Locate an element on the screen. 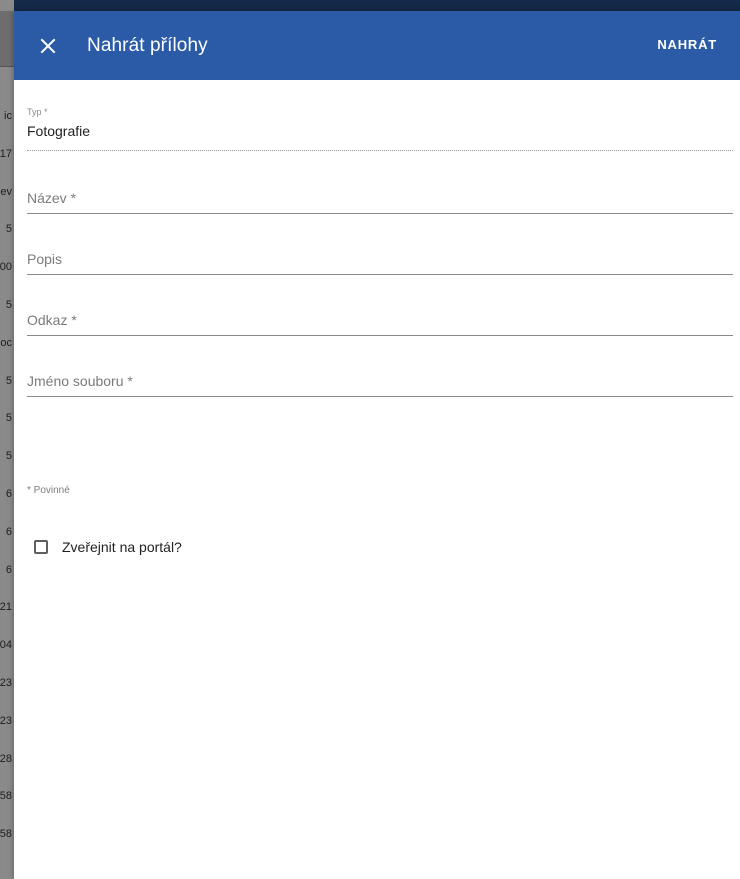 This screenshot has width=740, height=879. background-number: 00 is located at coordinates (6, 267).